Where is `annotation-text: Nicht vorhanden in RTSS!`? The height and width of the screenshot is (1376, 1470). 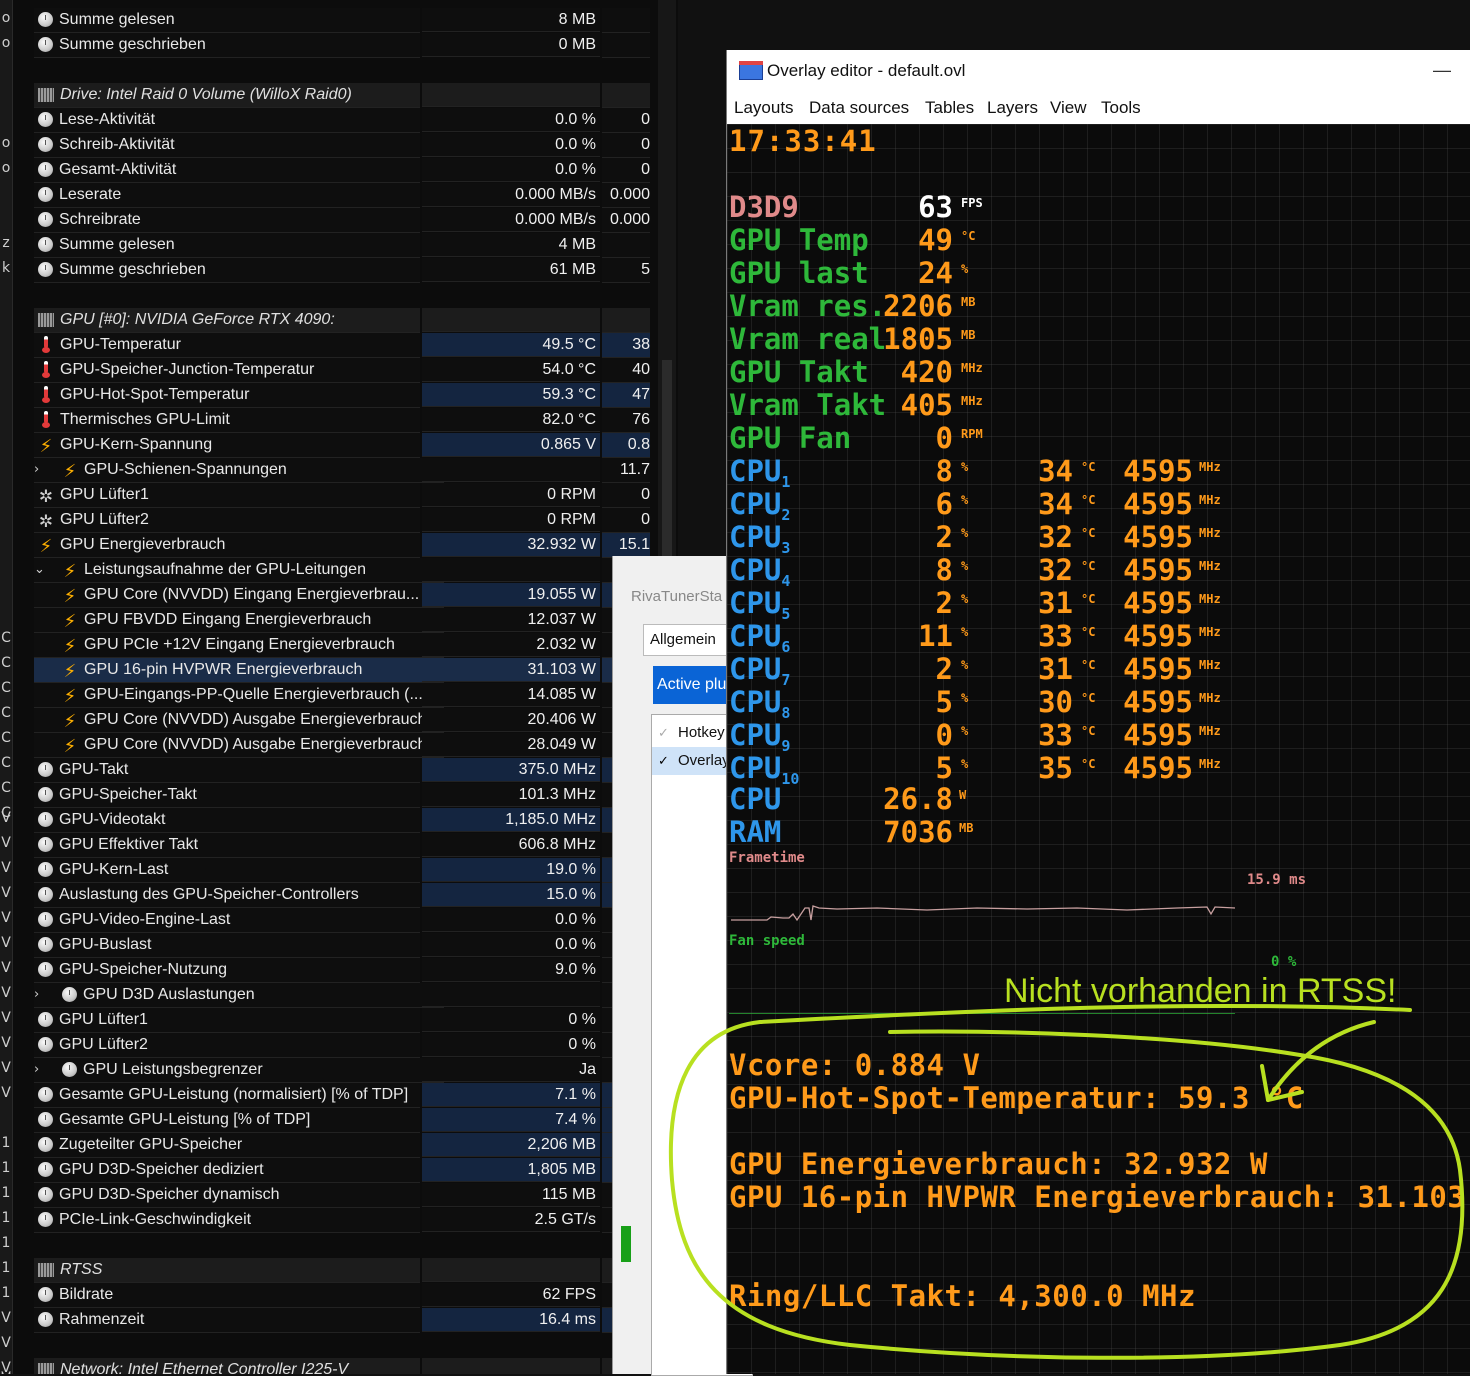
annotation-text: Nicht vorhanden in RTSS! is located at coordinates (1200, 991).